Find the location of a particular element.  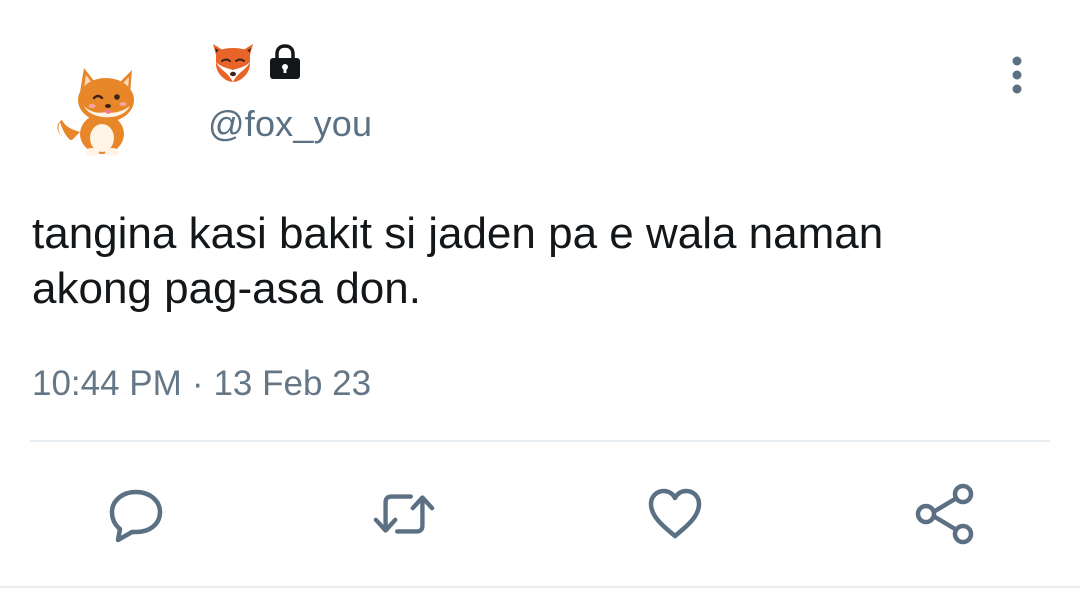

display-name is located at coordinates (257, 62).